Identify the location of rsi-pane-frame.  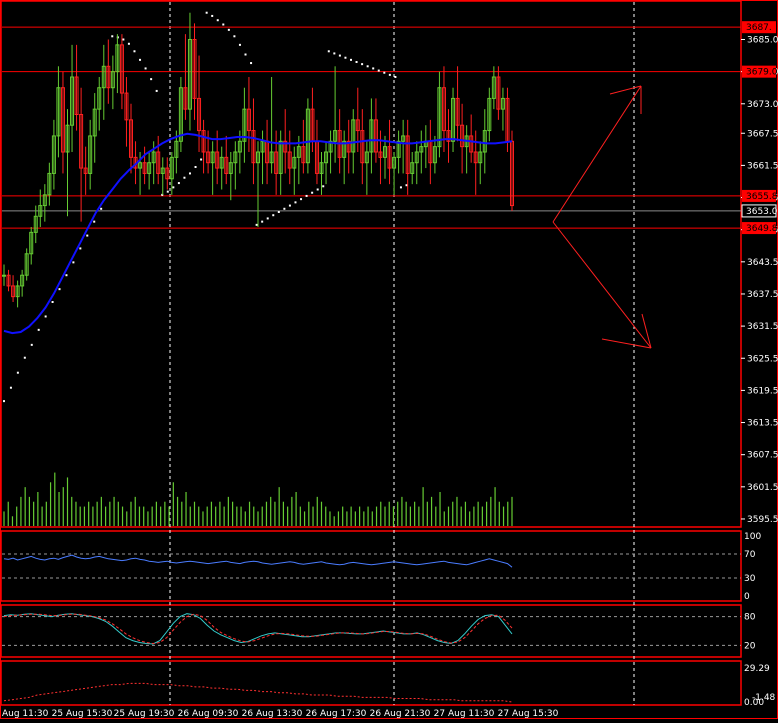
(371, 566).